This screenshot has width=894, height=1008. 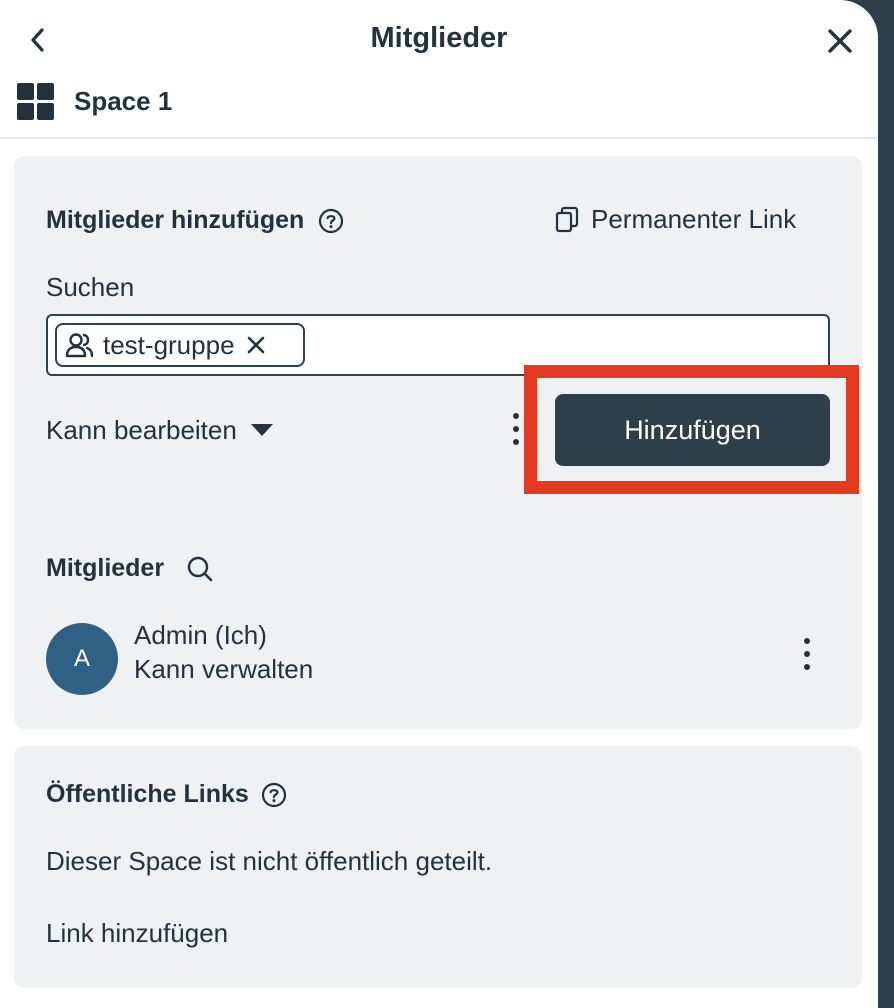 I want to click on chip-remove-button, so click(x=256, y=345).